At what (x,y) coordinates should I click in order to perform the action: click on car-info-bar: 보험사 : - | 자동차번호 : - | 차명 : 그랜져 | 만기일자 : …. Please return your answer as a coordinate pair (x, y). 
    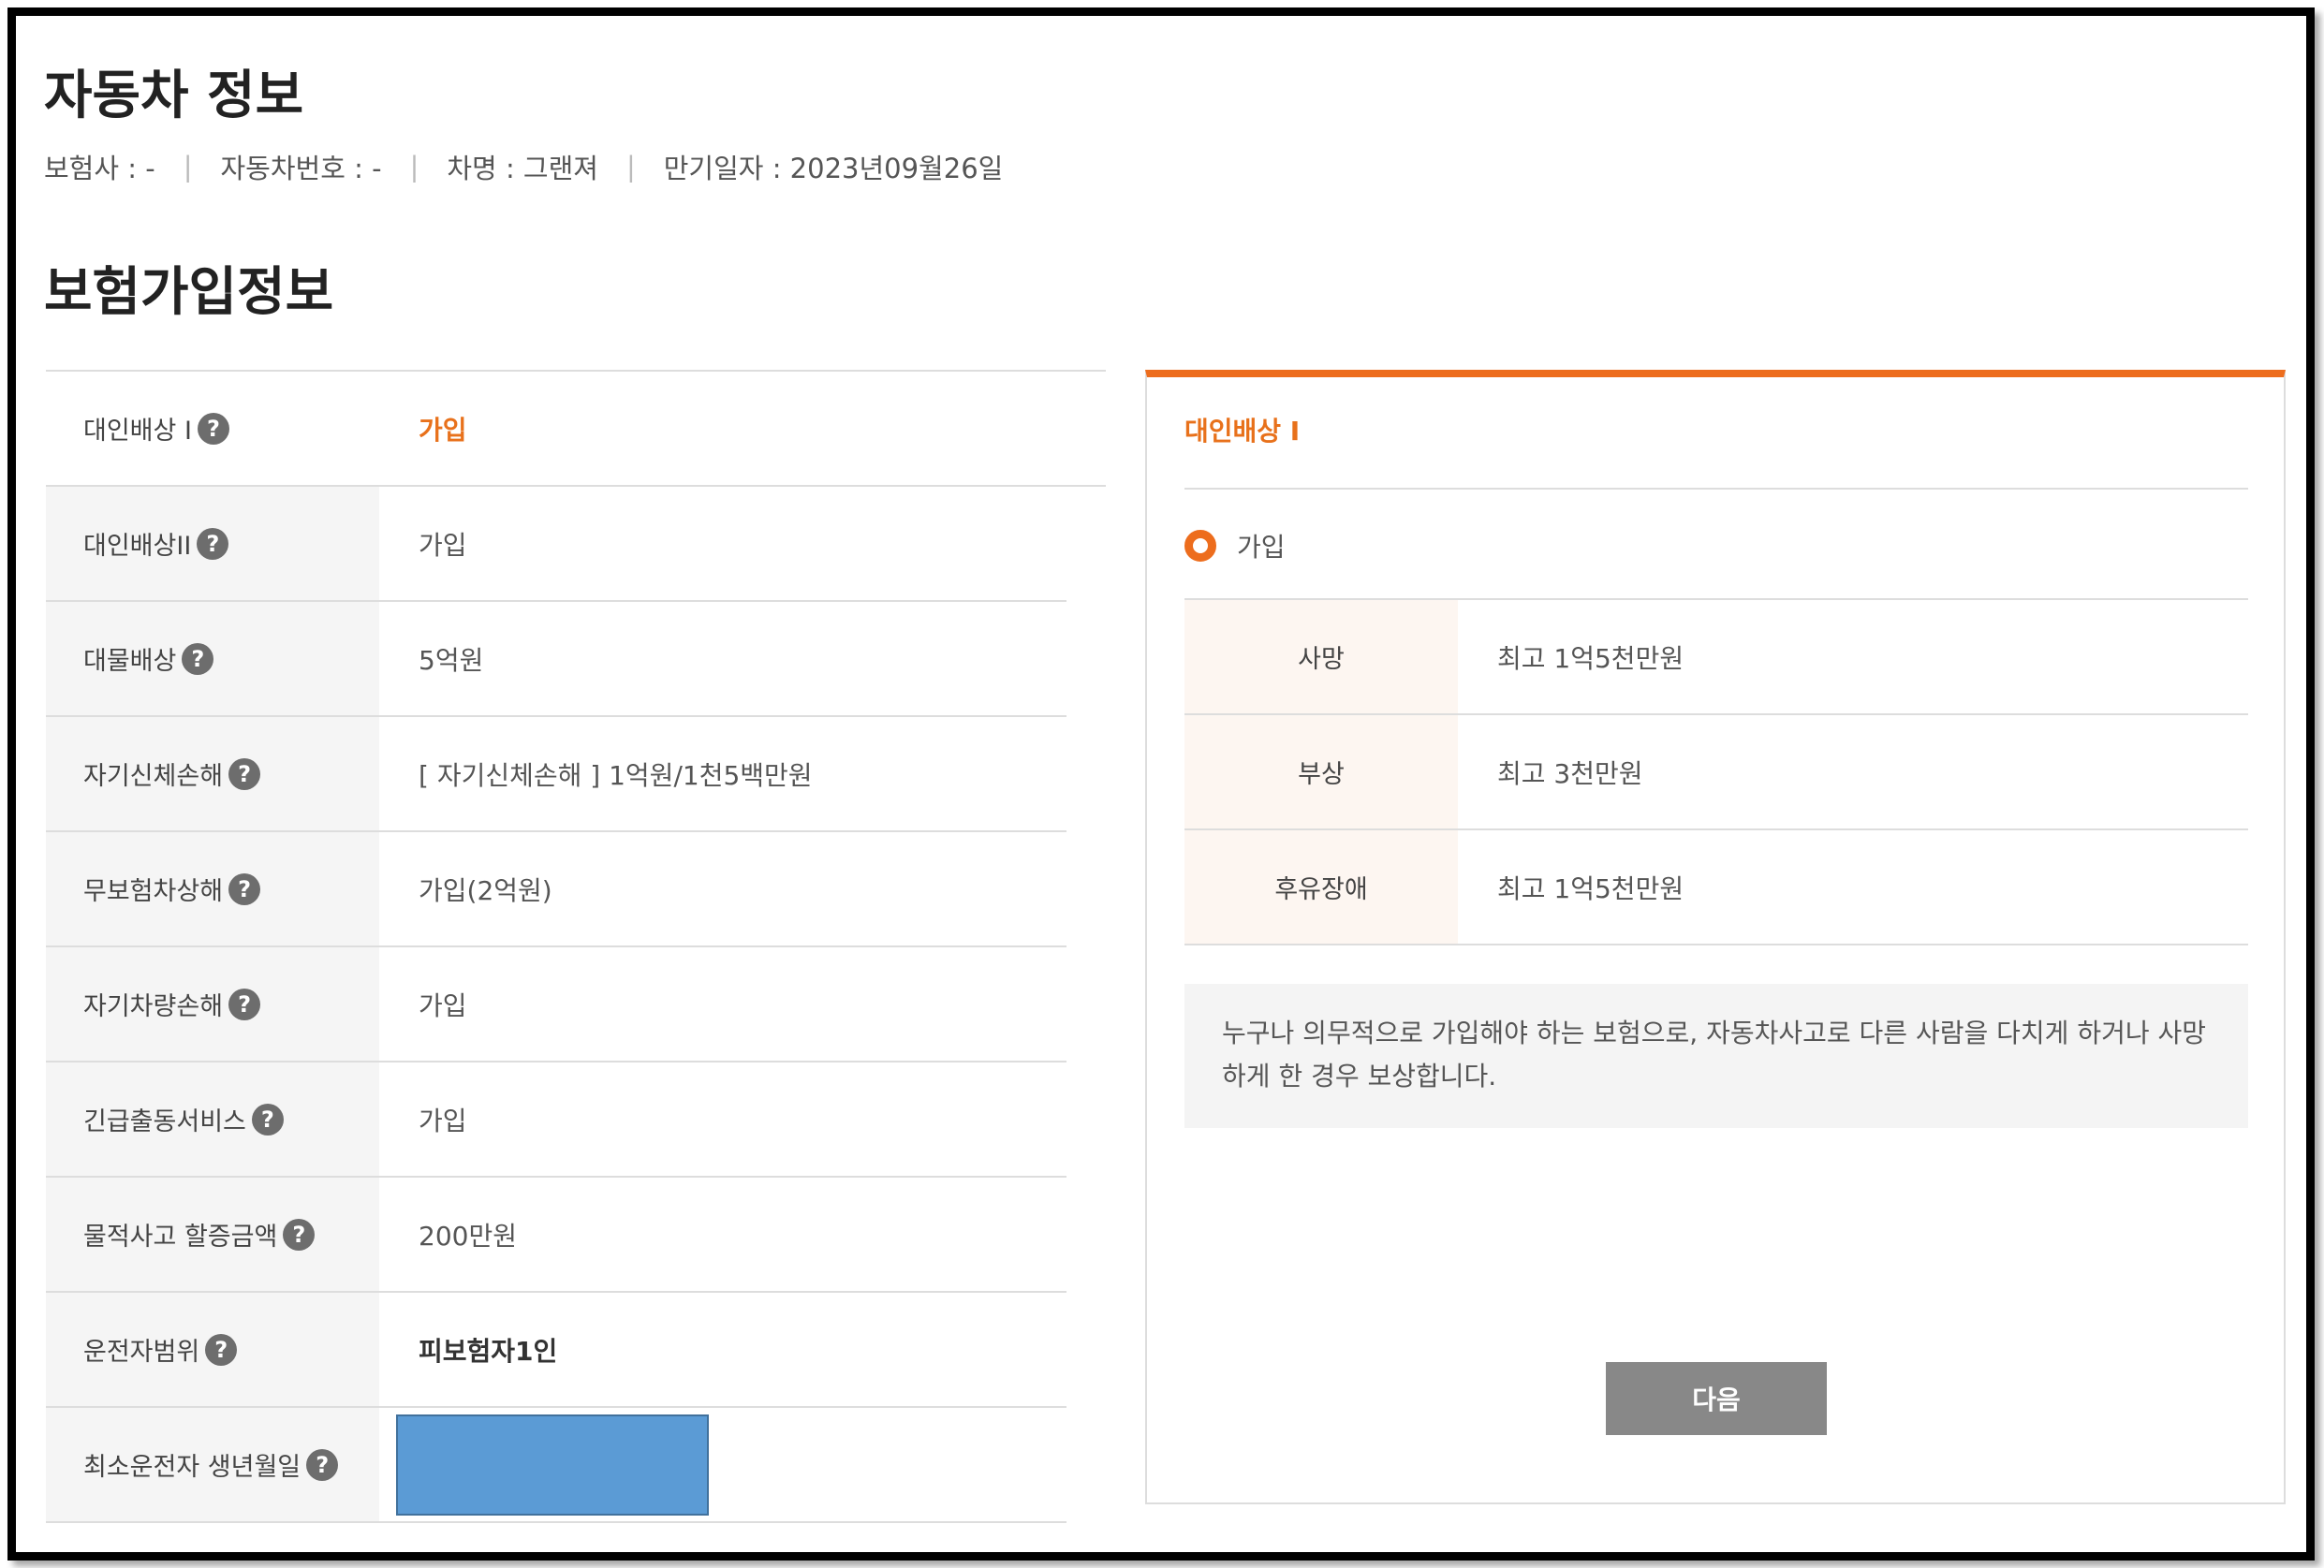
    Looking at the image, I should click on (523, 166).